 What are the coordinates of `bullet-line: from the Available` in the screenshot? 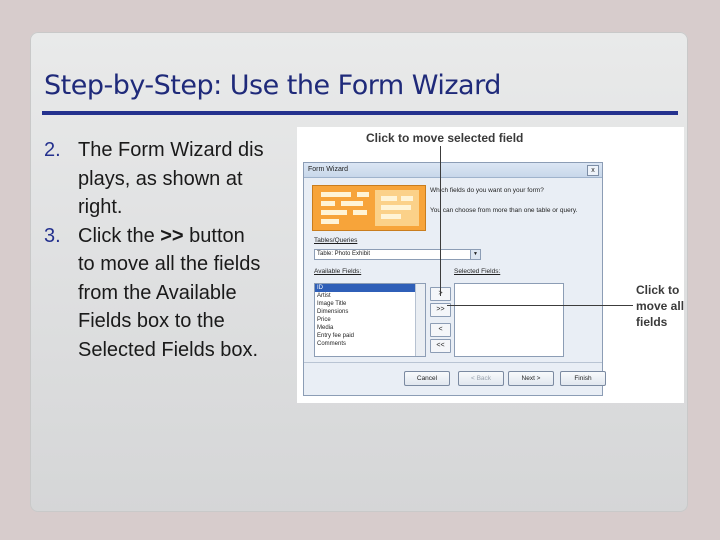 It's located at (157, 292).